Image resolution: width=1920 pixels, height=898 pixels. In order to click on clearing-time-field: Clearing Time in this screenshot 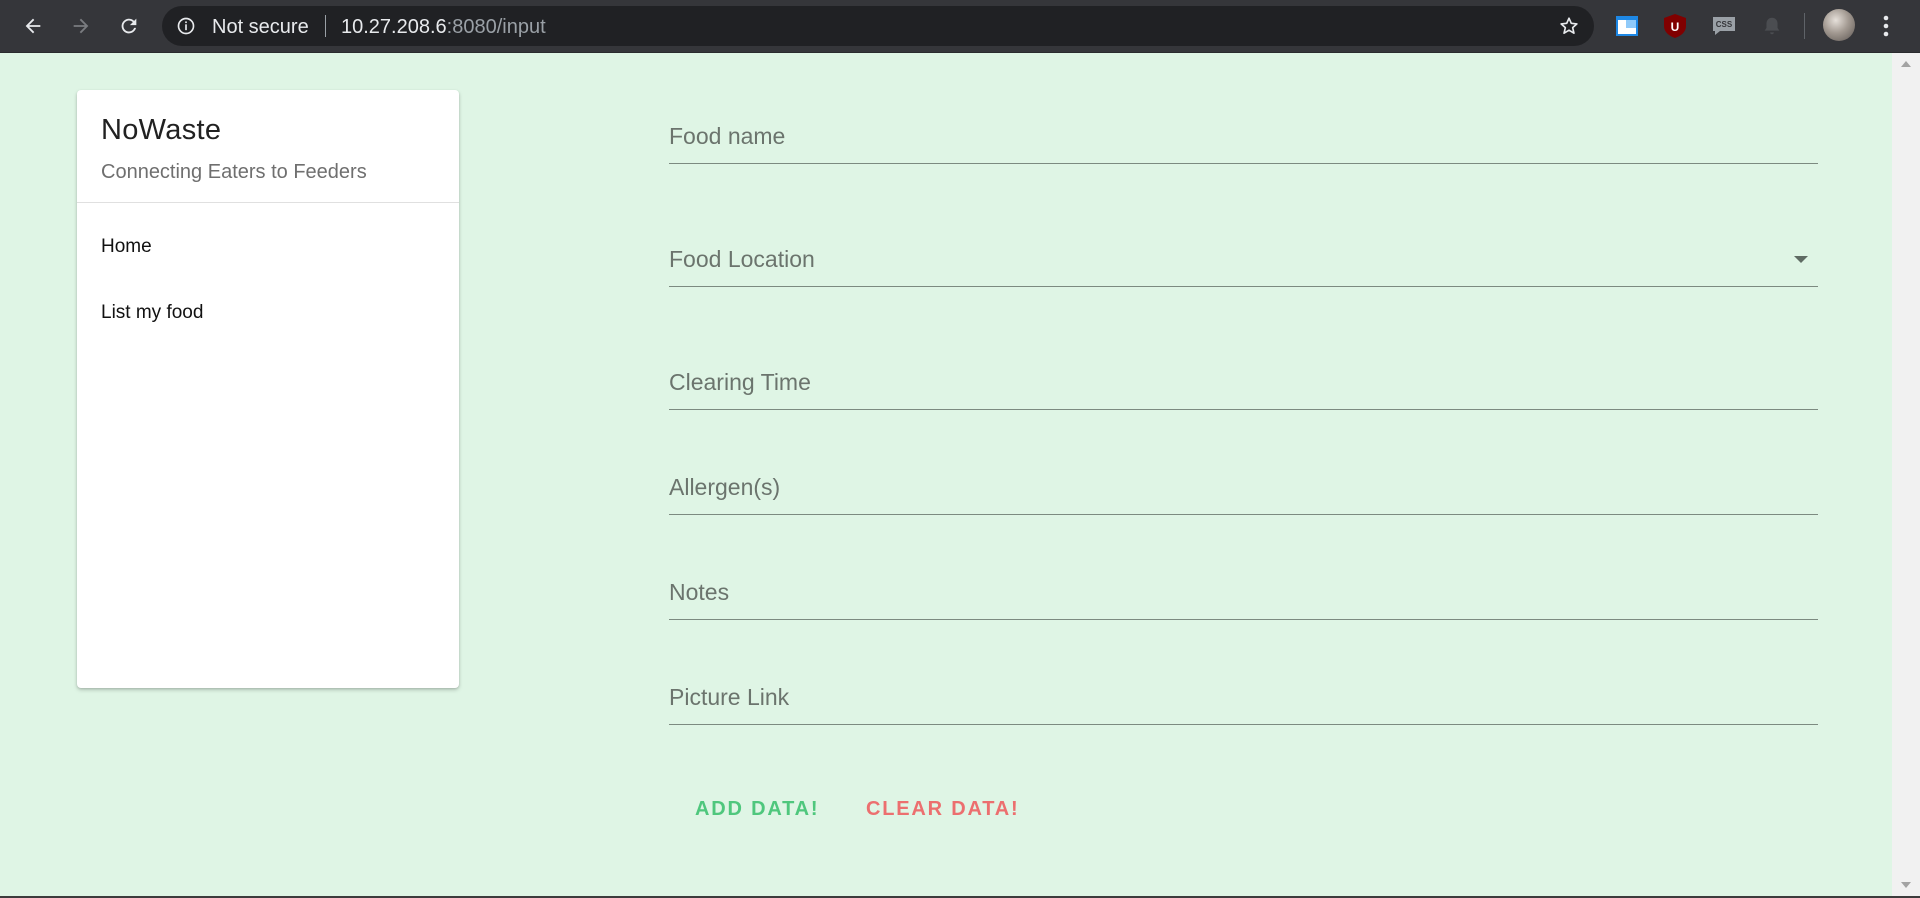, I will do `click(1243, 381)`.